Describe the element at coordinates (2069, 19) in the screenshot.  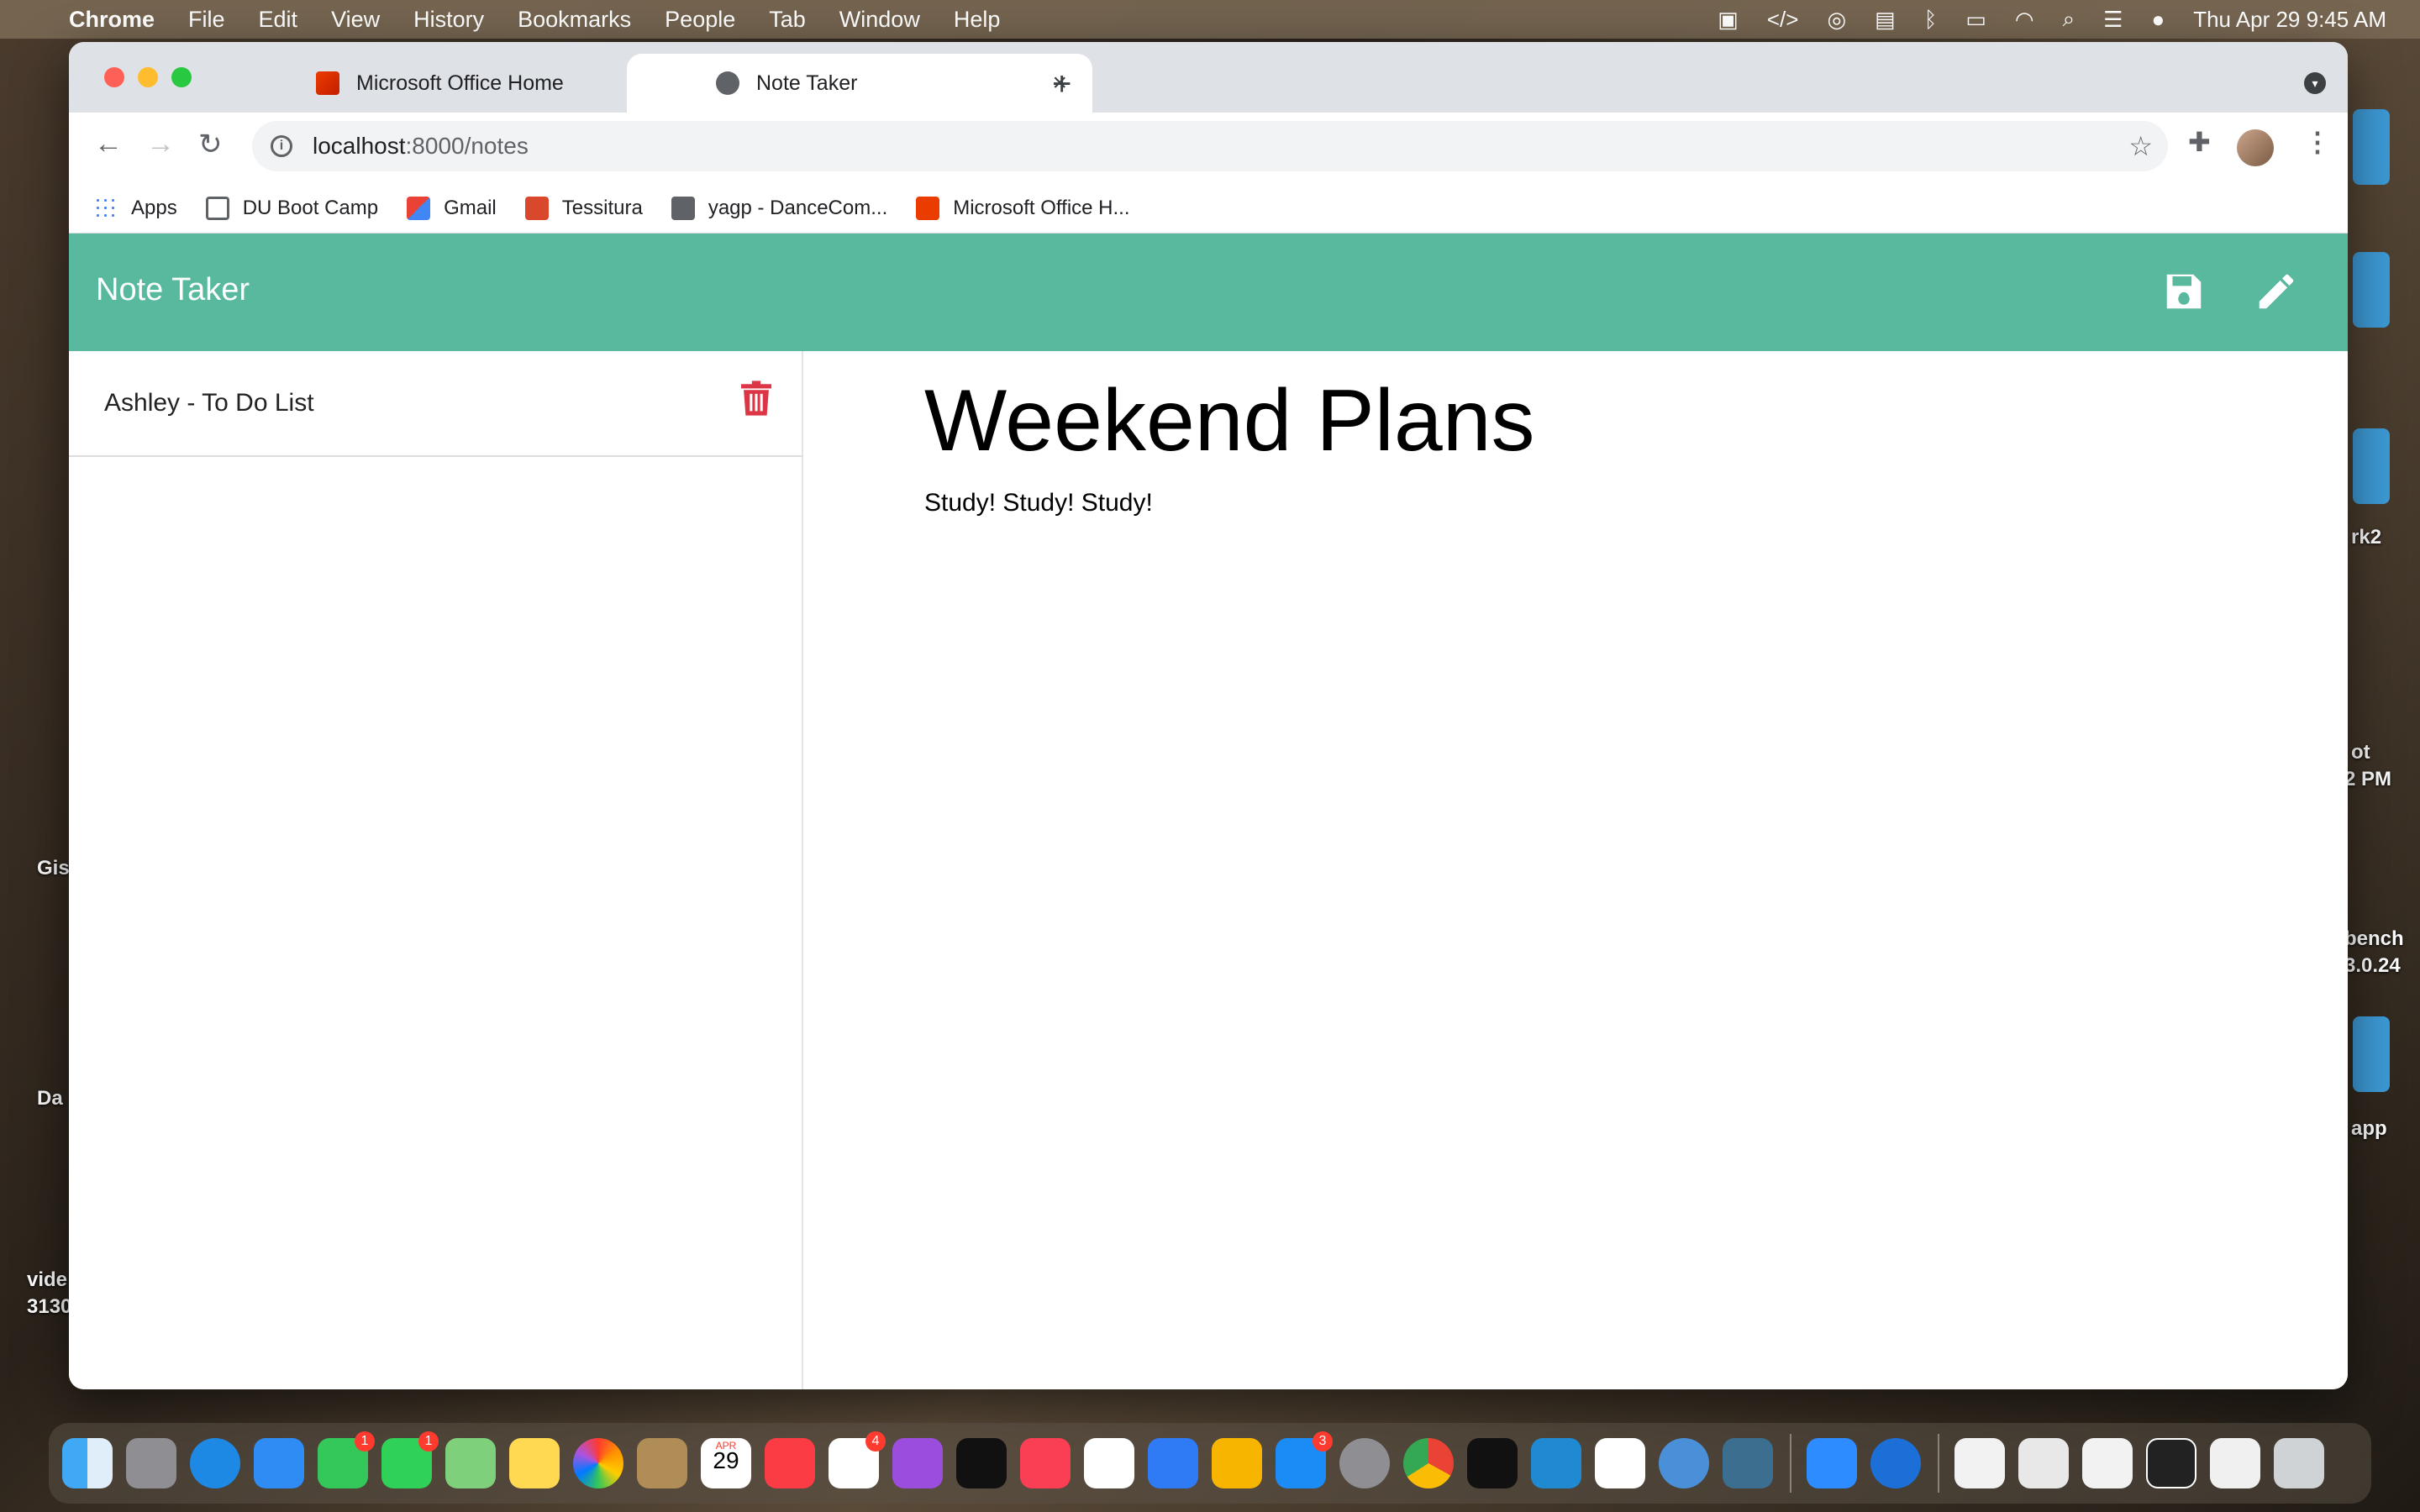
I see `spotlight-search-icon: ⌕` at that location.